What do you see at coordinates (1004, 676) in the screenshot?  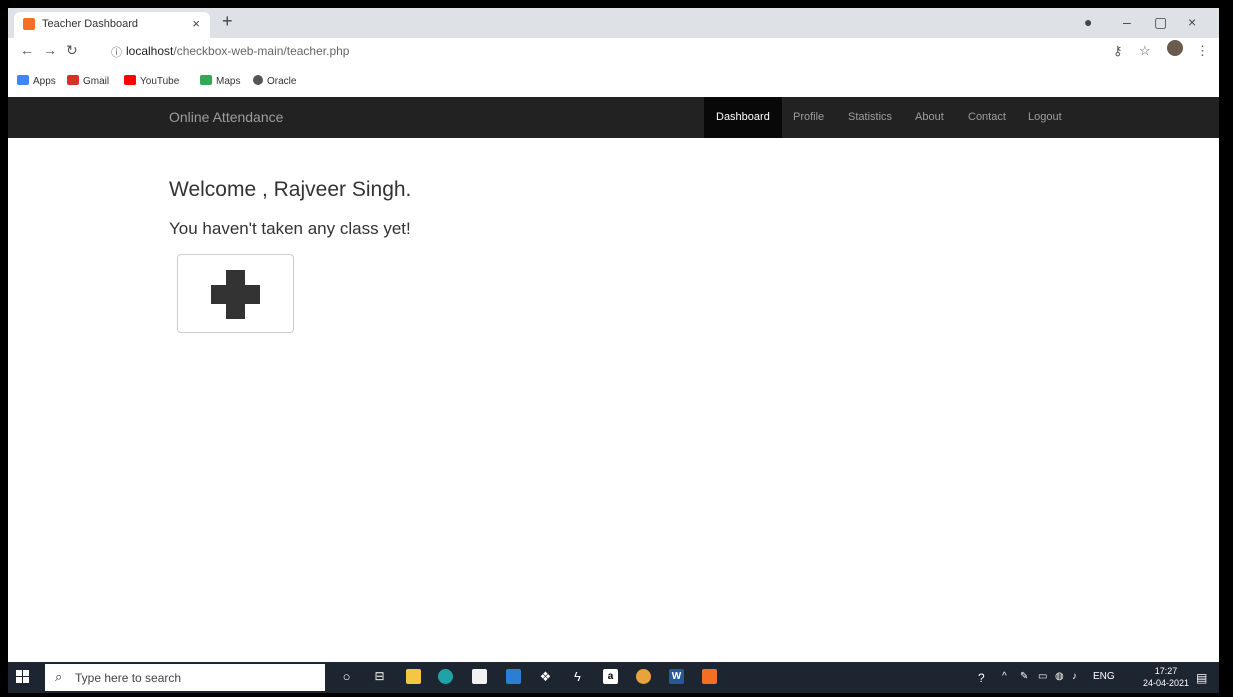 I see `tray-expand-icon: ^` at bounding box center [1004, 676].